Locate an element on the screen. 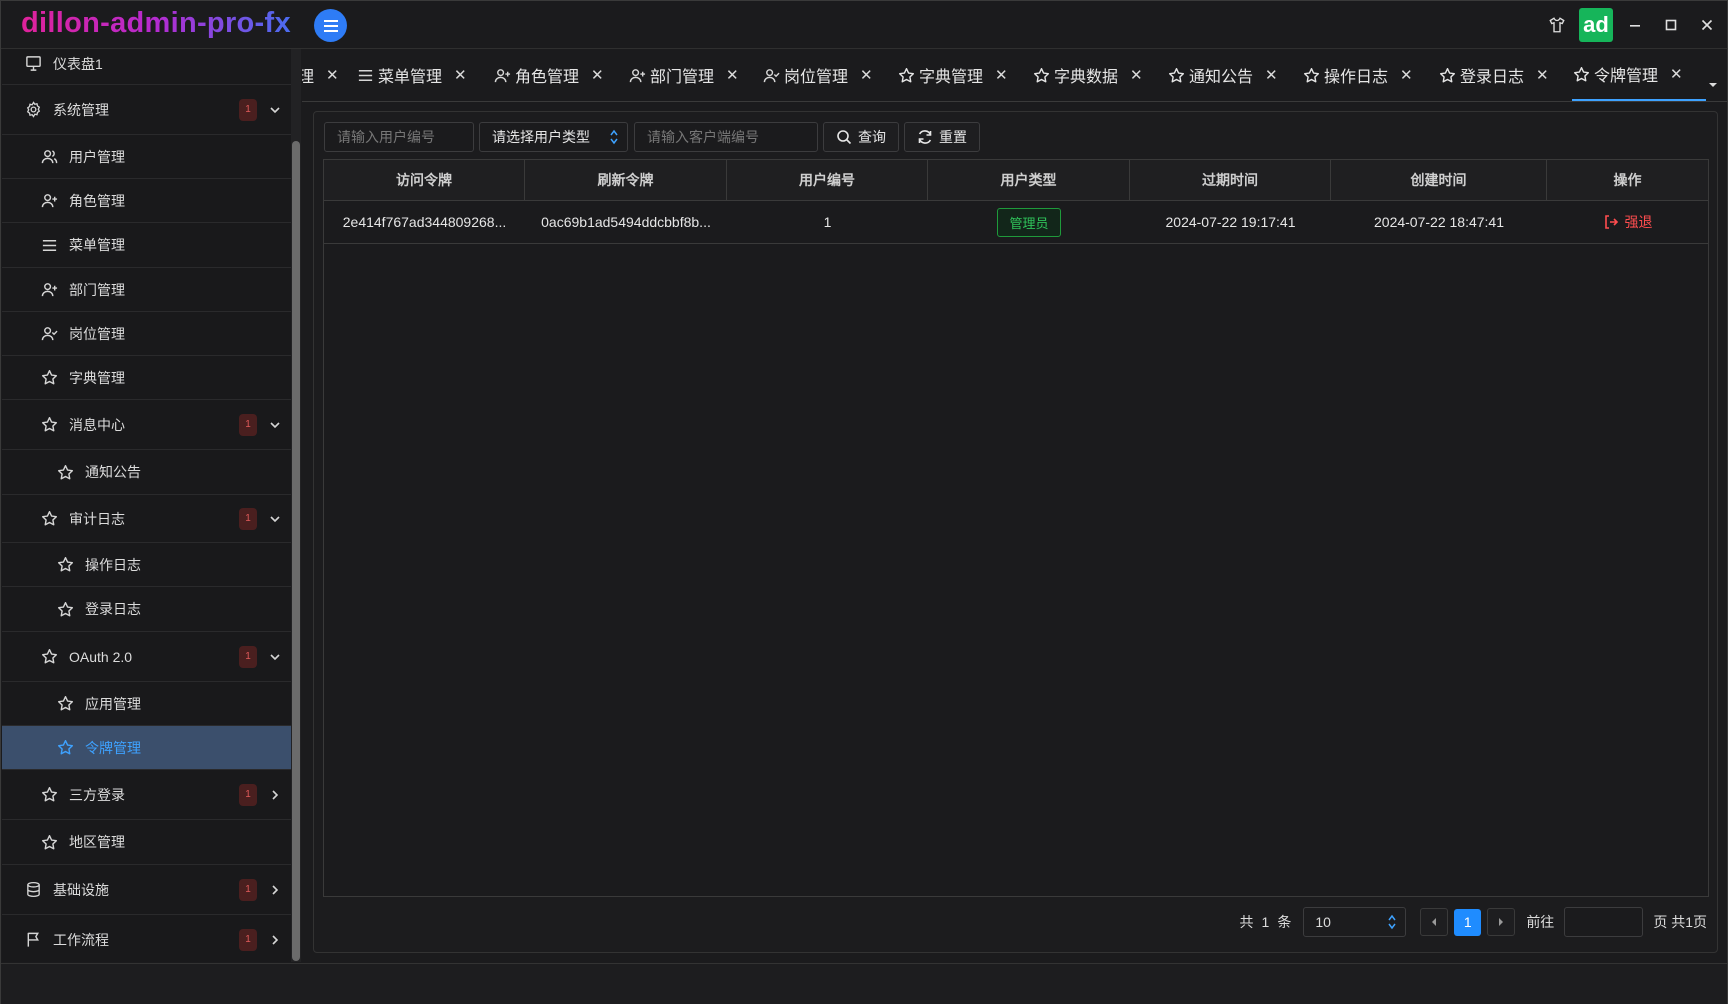 The image size is (1728, 1004). chevron-down-icon is located at coordinates (275, 109).